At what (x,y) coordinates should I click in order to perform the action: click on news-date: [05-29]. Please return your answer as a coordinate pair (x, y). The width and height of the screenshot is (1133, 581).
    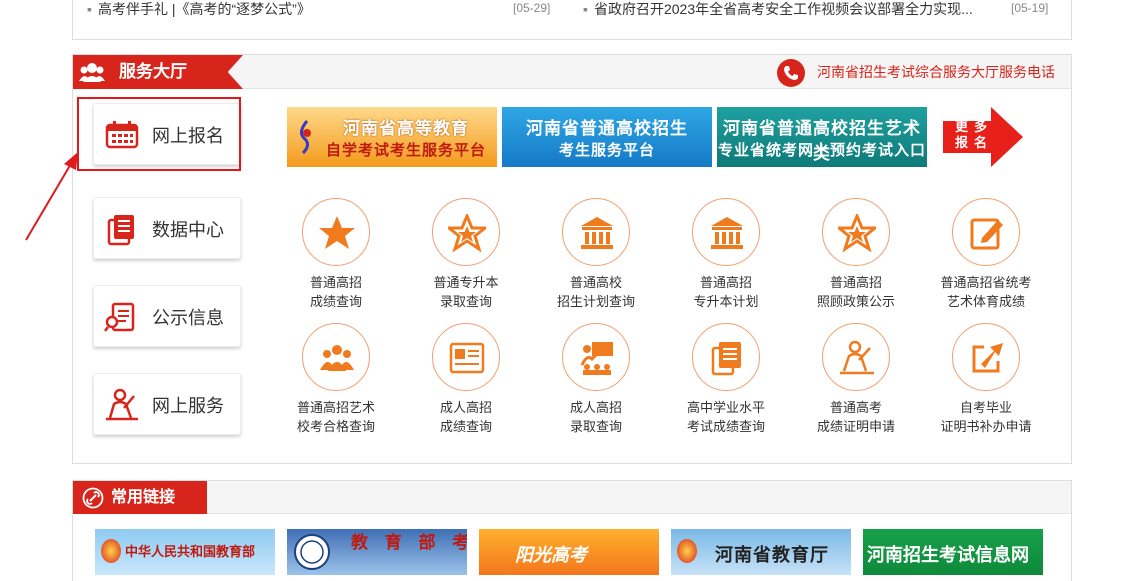
    Looking at the image, I should click on (532, 8).